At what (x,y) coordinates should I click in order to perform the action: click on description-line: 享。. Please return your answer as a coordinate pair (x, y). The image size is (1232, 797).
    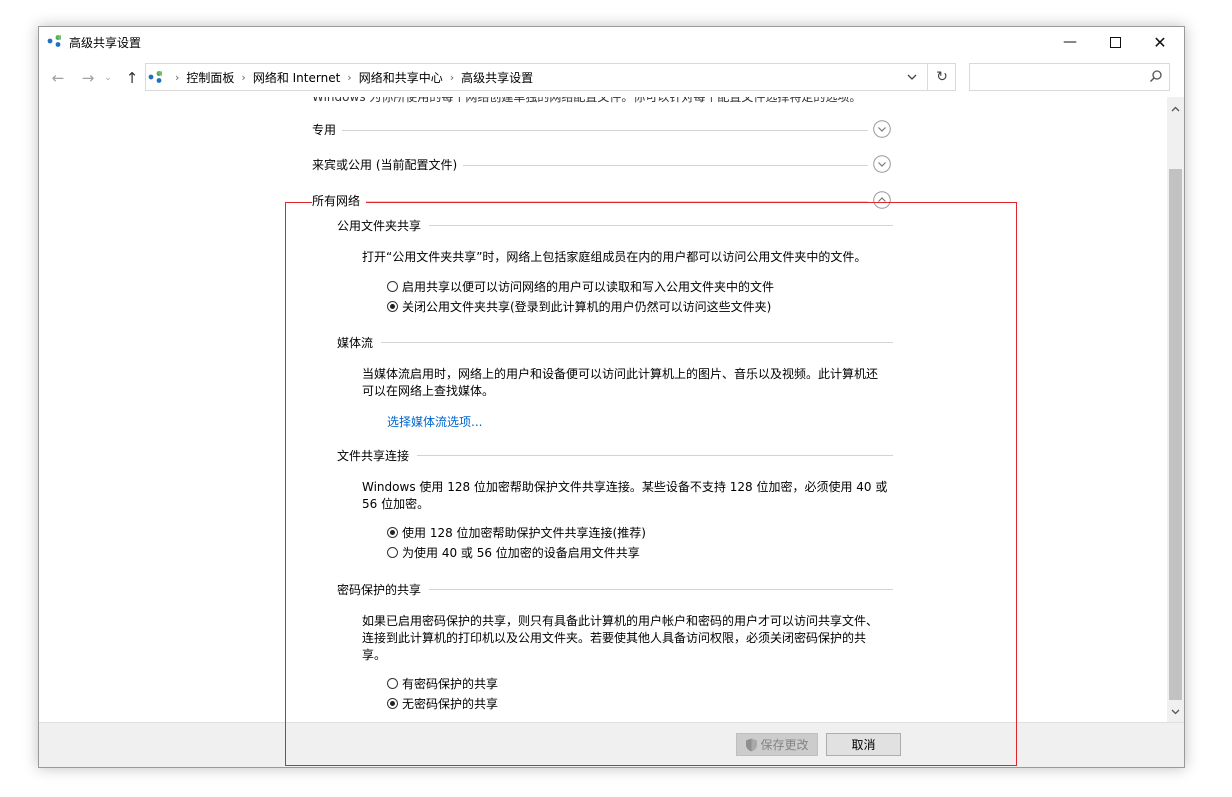
    Looking at the image, I should click on (374, 655).